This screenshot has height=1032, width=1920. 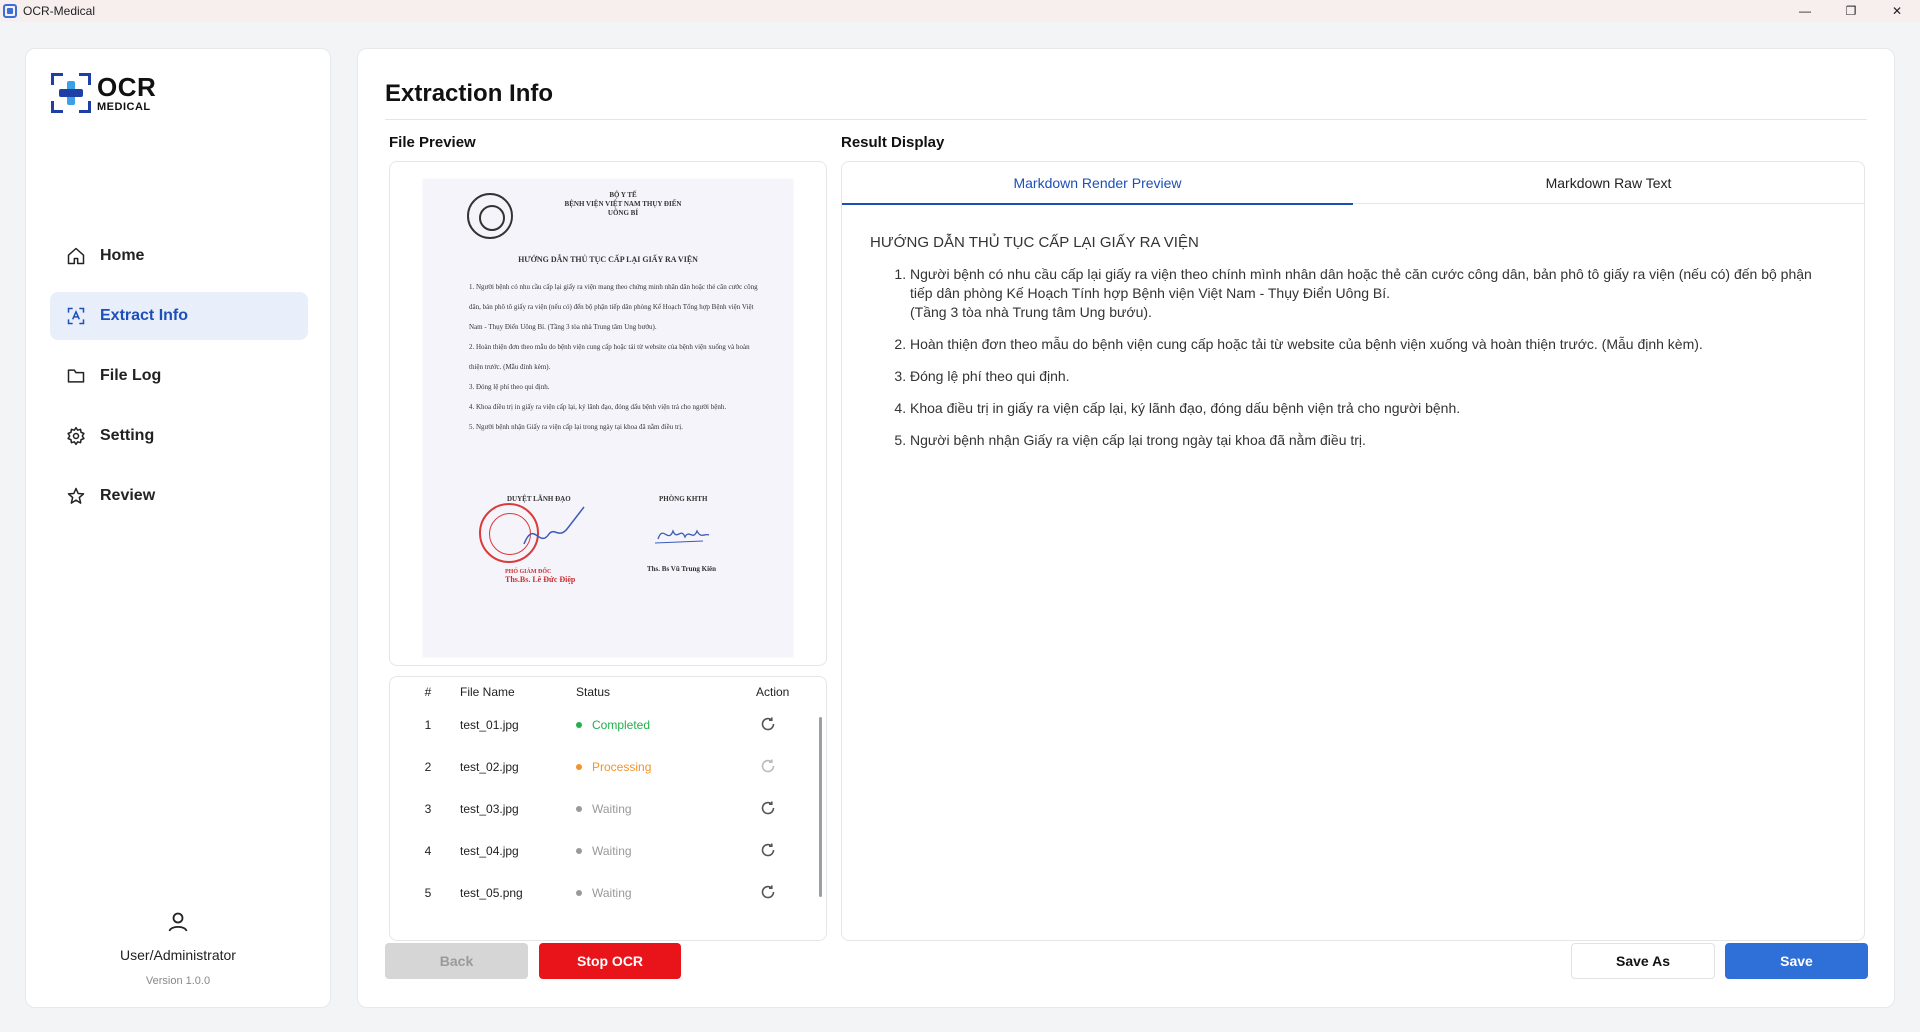 I want to click on column-header-file-name: File Name, so click(x=487, y=692).